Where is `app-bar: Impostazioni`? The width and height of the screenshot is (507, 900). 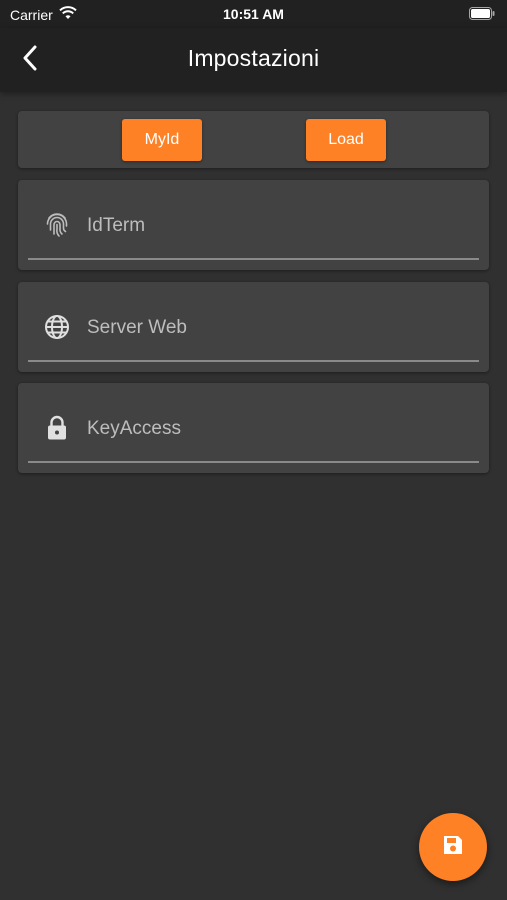
app-bar: Impostazioni is located at coordinates (253, 60).